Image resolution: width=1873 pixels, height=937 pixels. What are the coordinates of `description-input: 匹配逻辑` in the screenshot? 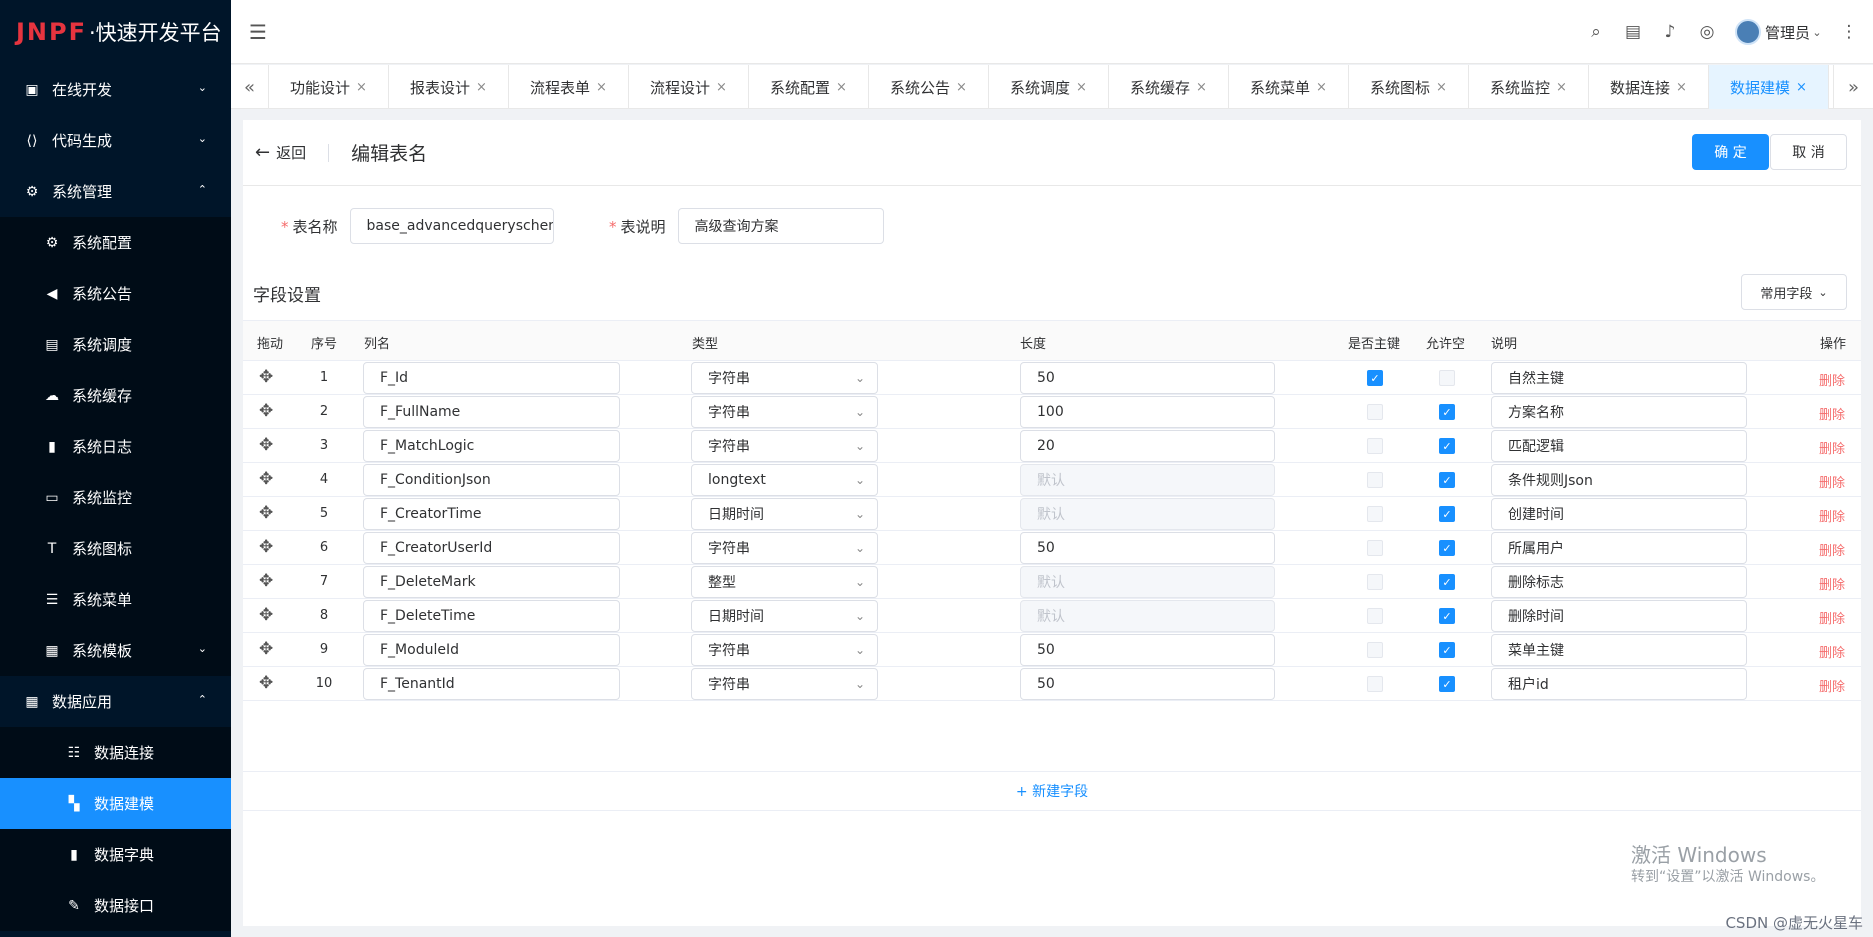 It's located at (1619, 446).